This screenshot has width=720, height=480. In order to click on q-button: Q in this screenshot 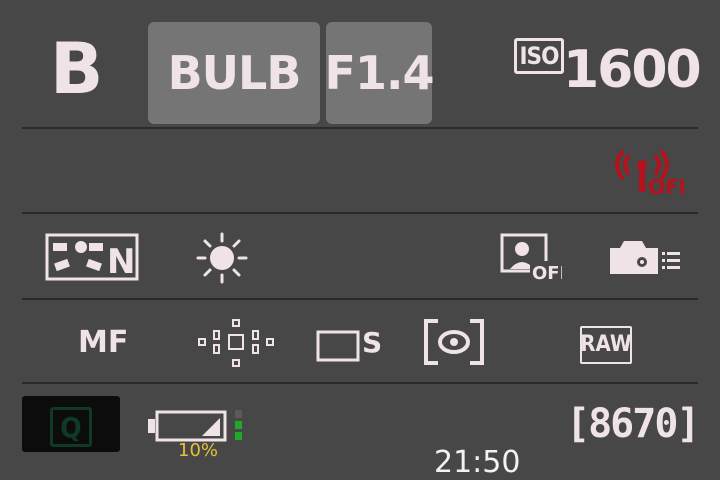, I will do `click(71, 424)`.